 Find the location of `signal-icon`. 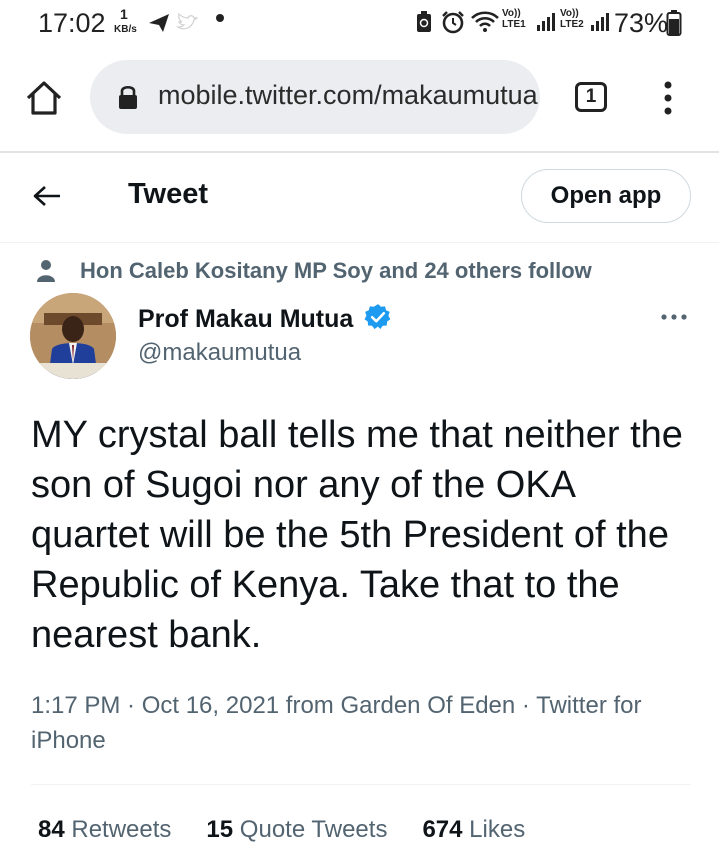

signal-icon is located at coordinates (546, 22).